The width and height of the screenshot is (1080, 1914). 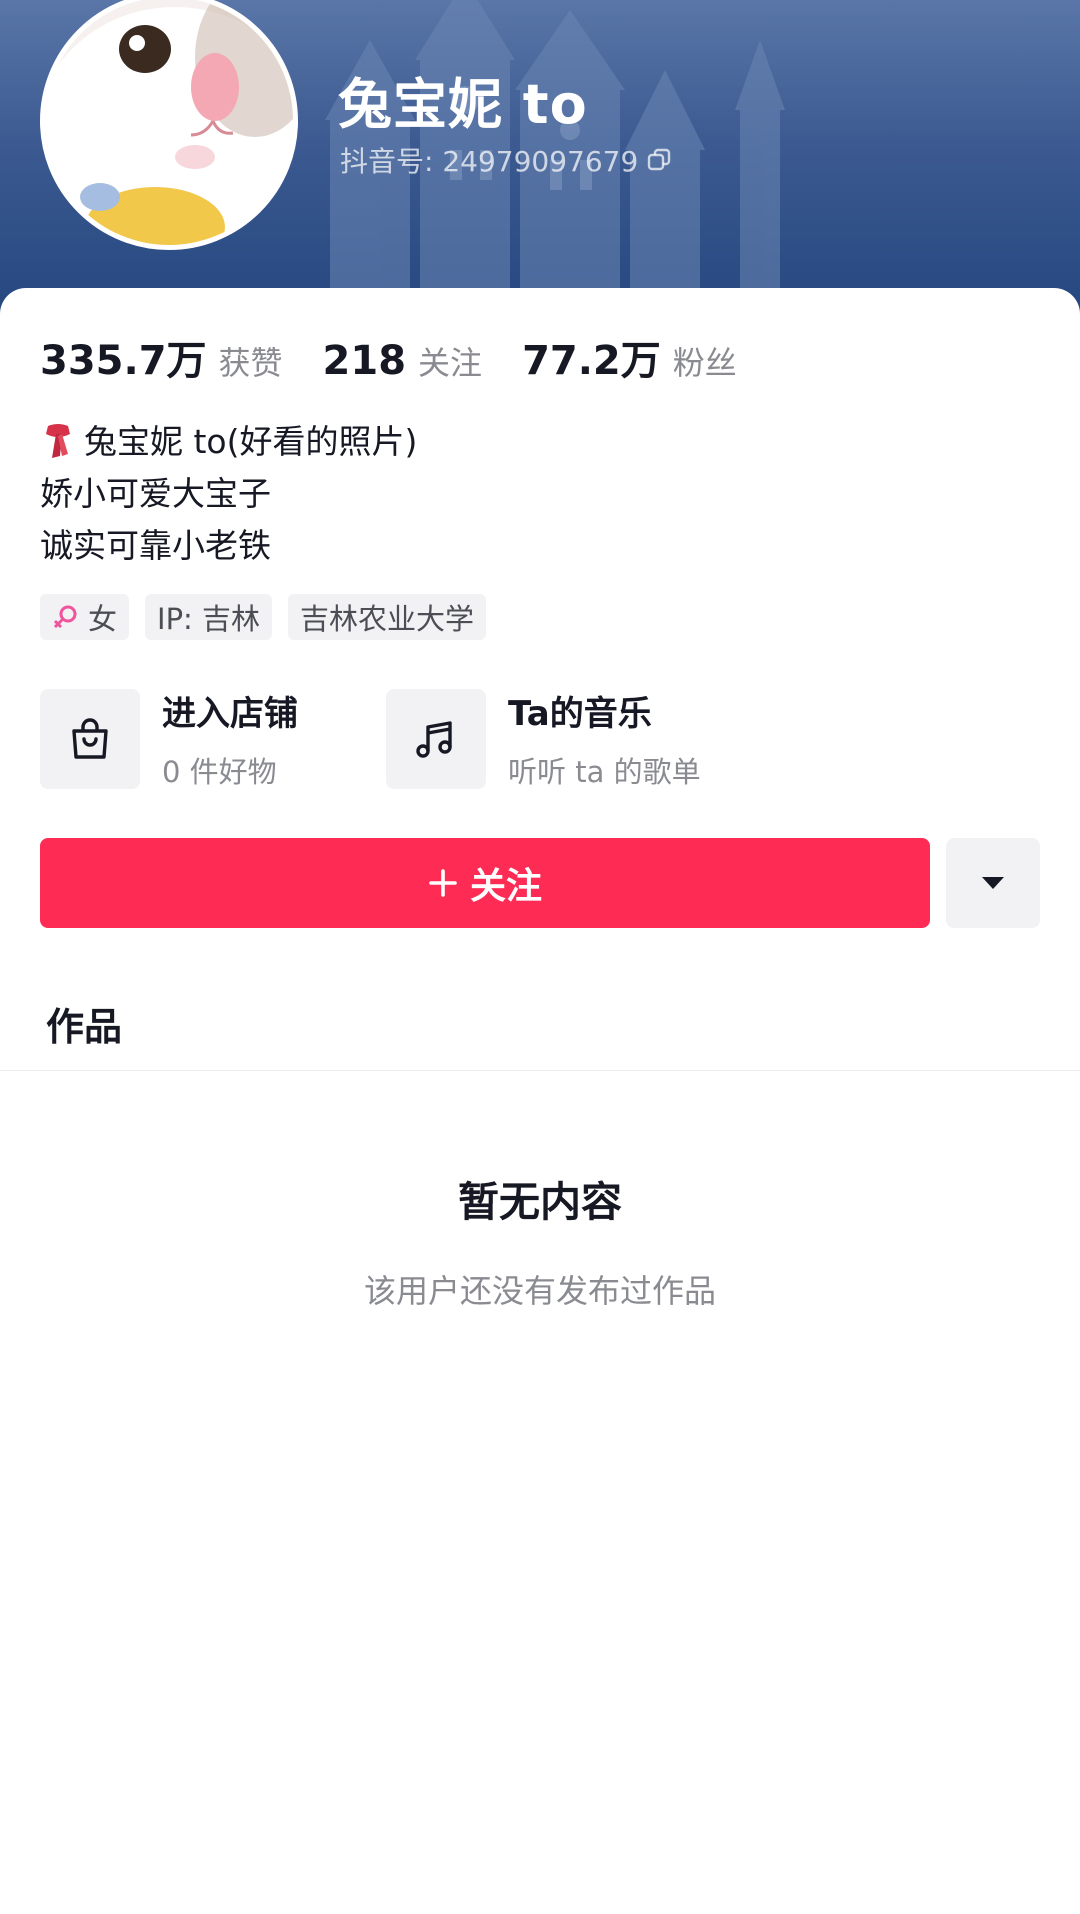 What do you see at coordinates (559, 738) in the screenshot?
I see `music-entry: Ta的音乐 听听 ta 的歌单` at bounding box center [559, 738].